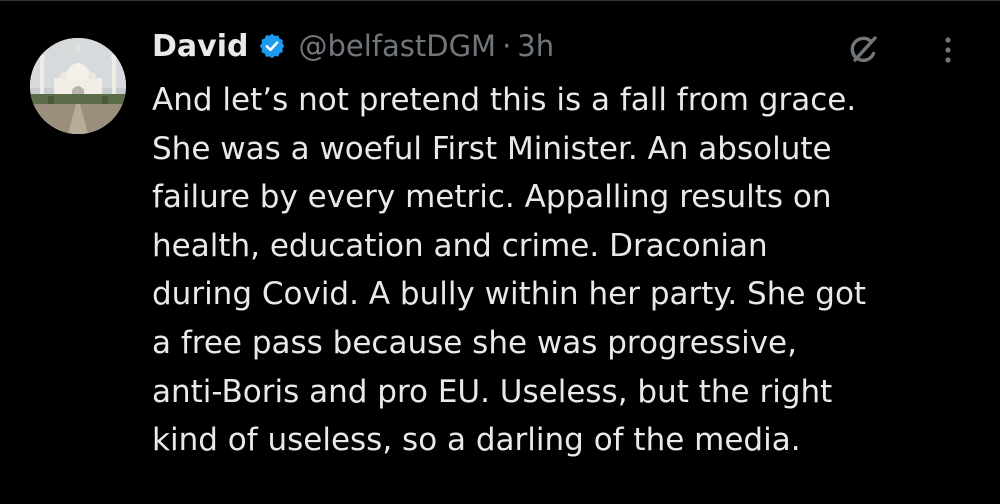 This screenshot has height=504, width=1000. Describe the element at coordinates (948, 50) in the screenshot. I see `more-options-icon` at that location.